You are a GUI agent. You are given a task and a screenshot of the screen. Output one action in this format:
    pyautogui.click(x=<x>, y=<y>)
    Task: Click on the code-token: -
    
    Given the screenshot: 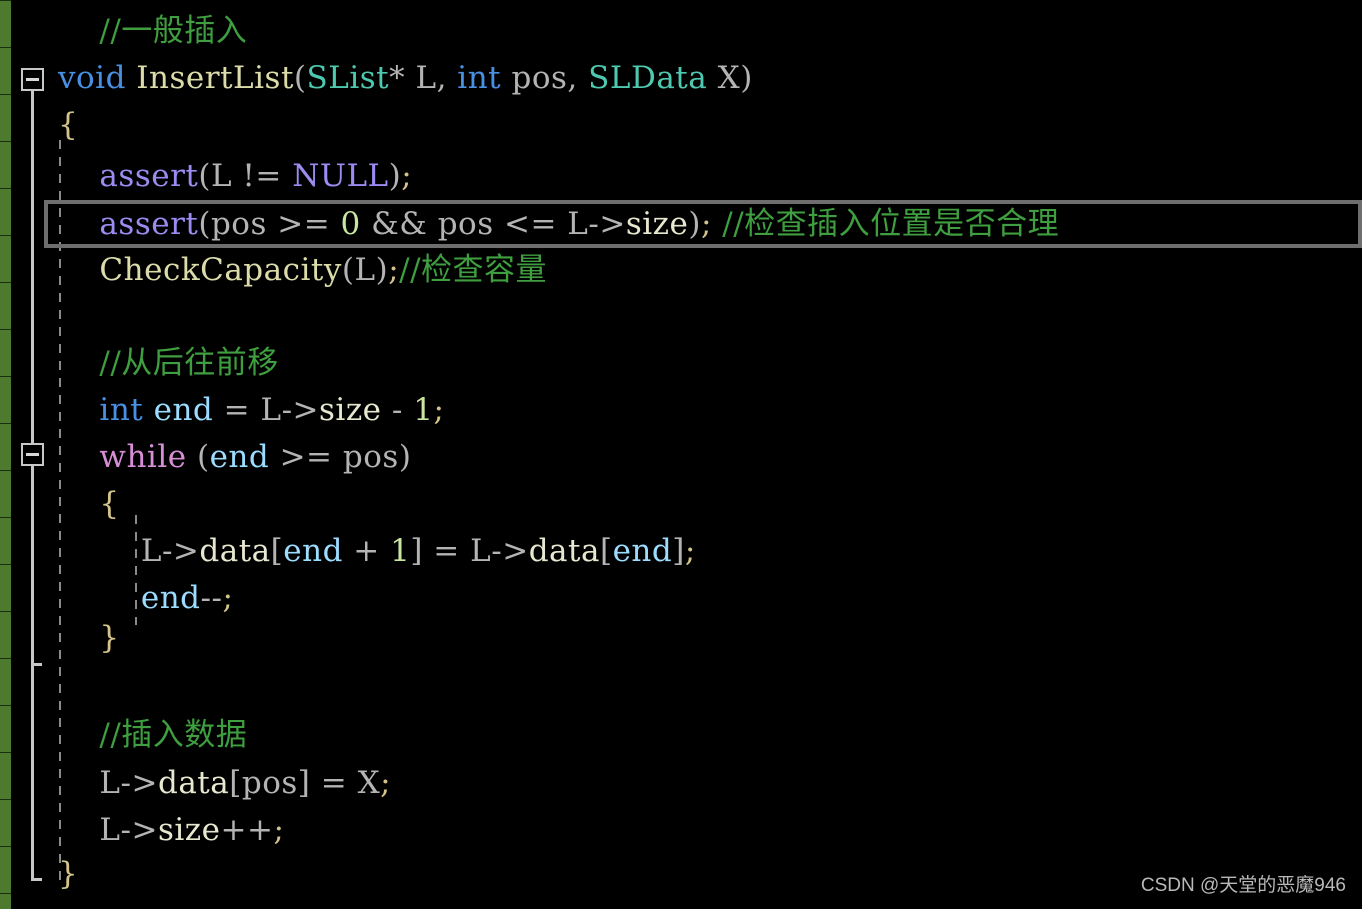 What is the action you would take?
    pyautogui.click(x=397, y=410)
    